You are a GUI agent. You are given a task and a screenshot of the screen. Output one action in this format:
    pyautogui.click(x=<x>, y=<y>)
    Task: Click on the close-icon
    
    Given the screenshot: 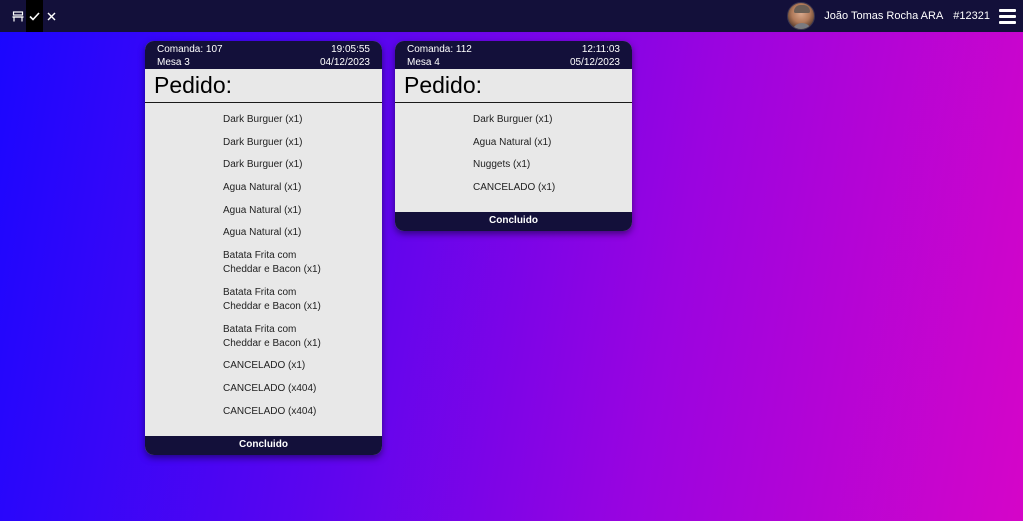 What is the action you would take?
    pyautogui.click(x=51, y=16)
    